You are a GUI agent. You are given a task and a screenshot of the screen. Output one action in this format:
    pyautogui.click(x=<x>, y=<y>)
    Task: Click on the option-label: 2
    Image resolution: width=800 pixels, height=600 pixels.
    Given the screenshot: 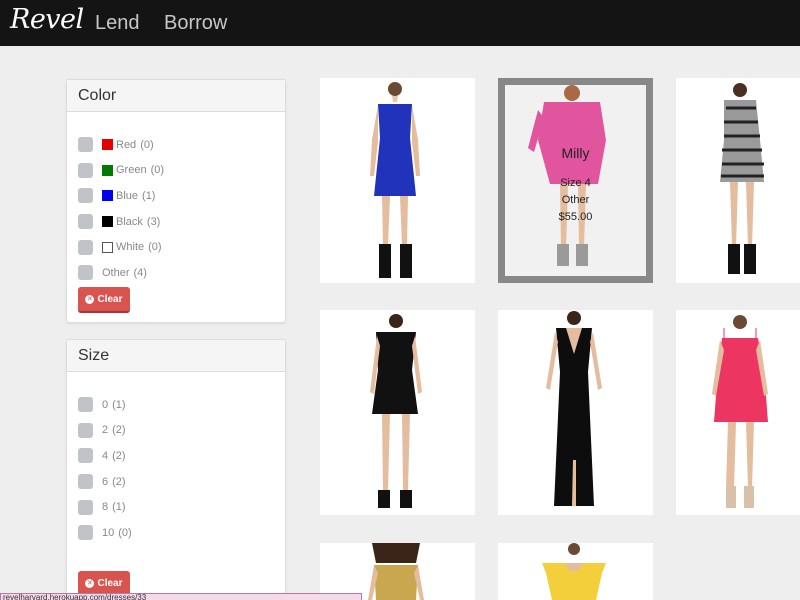 What is the action you would take?
    pyautogui.click(x=105, y=430)
    